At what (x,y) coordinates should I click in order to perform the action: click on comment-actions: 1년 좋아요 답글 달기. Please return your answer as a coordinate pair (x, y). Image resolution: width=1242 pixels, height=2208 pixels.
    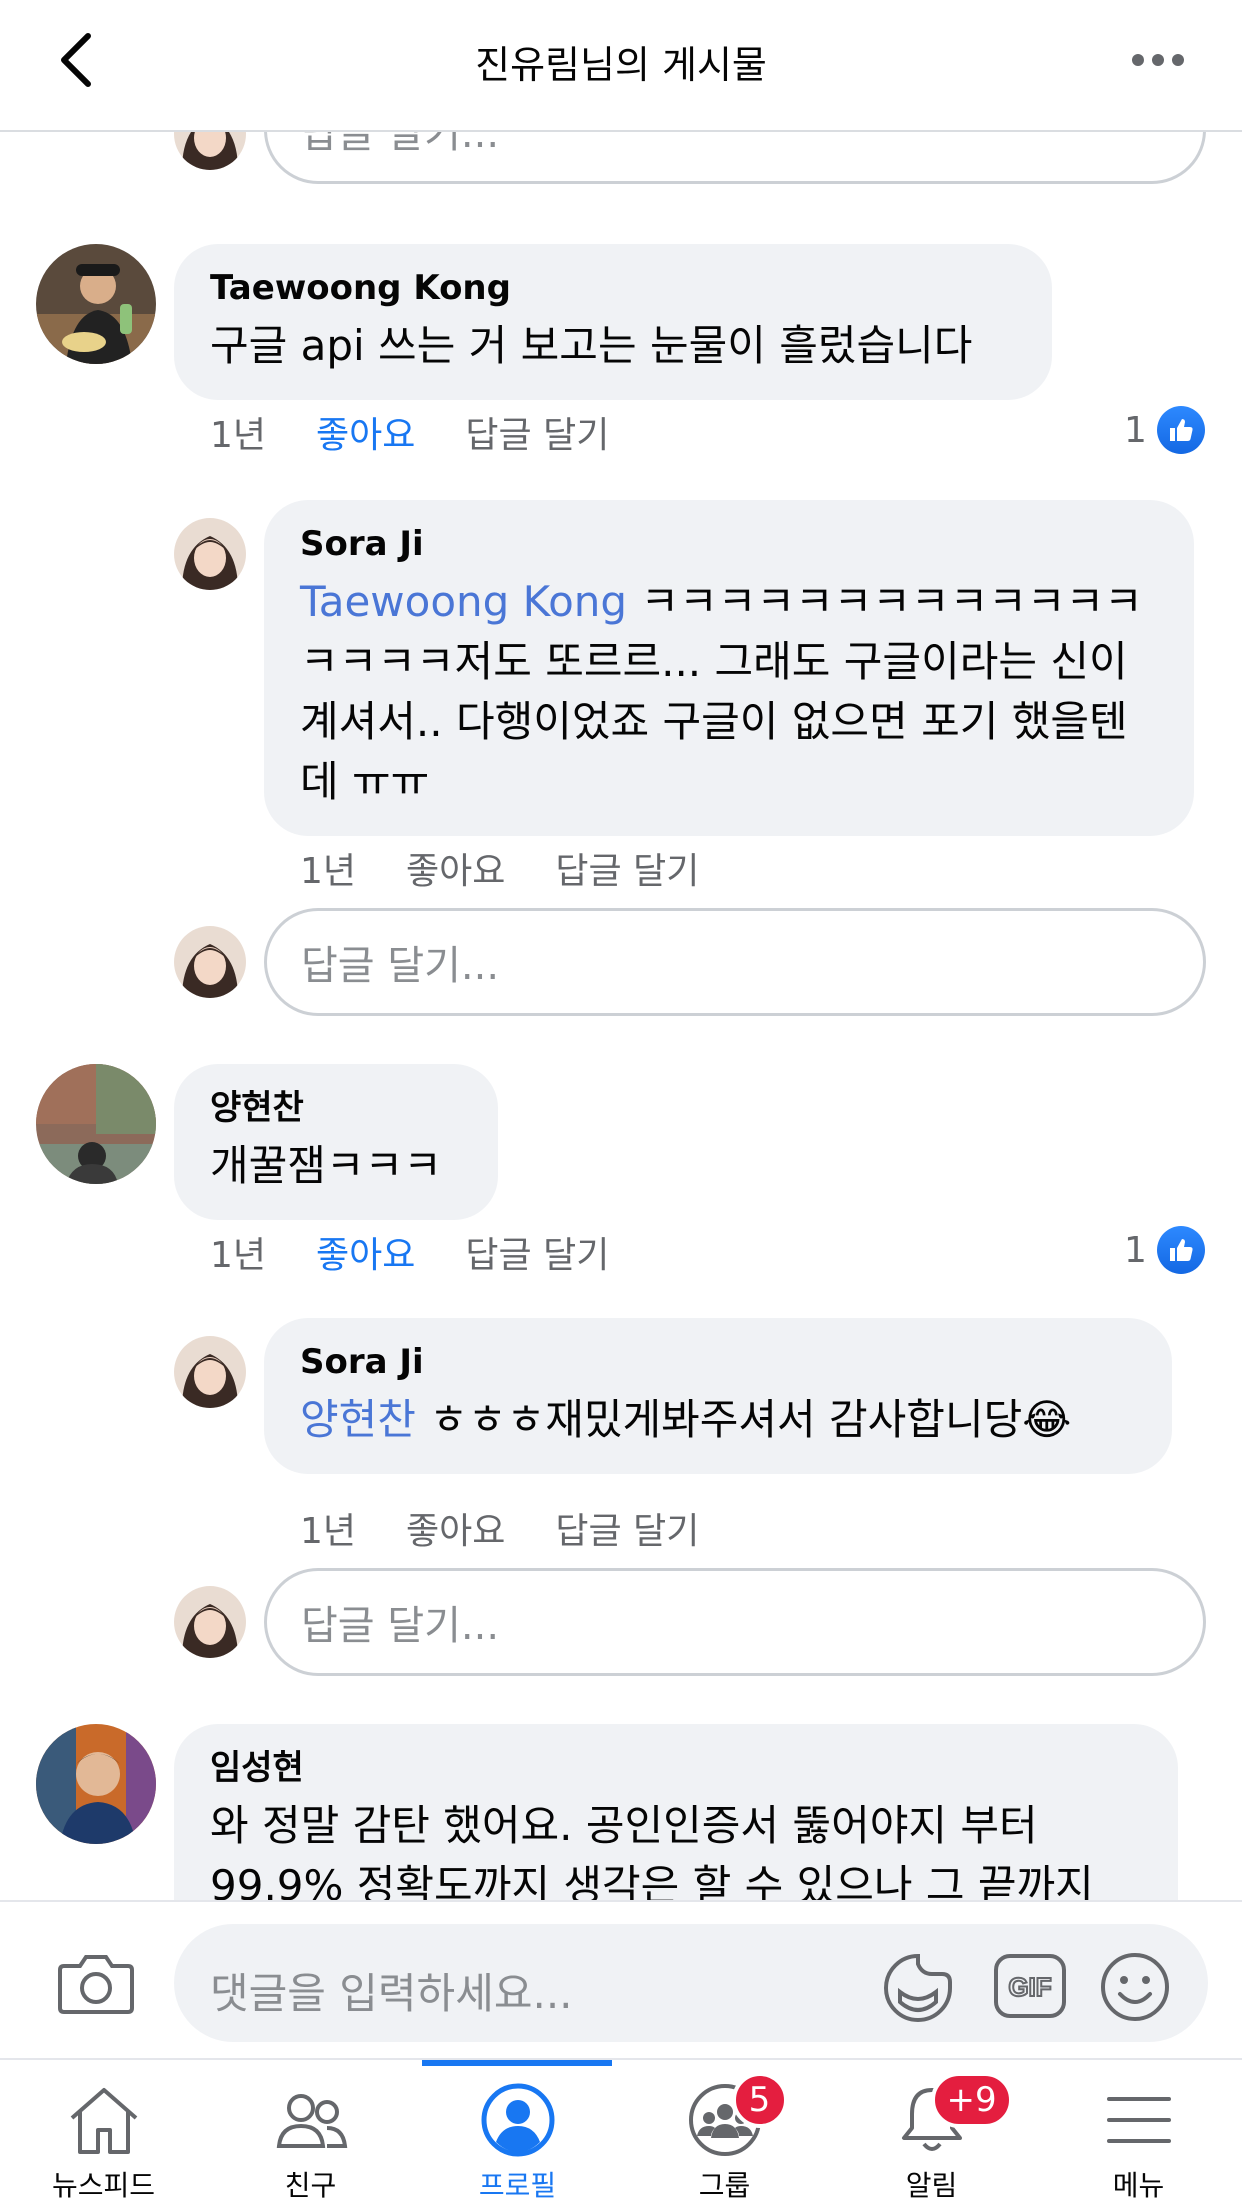
    Looking at the image, I should click on (434, 432).